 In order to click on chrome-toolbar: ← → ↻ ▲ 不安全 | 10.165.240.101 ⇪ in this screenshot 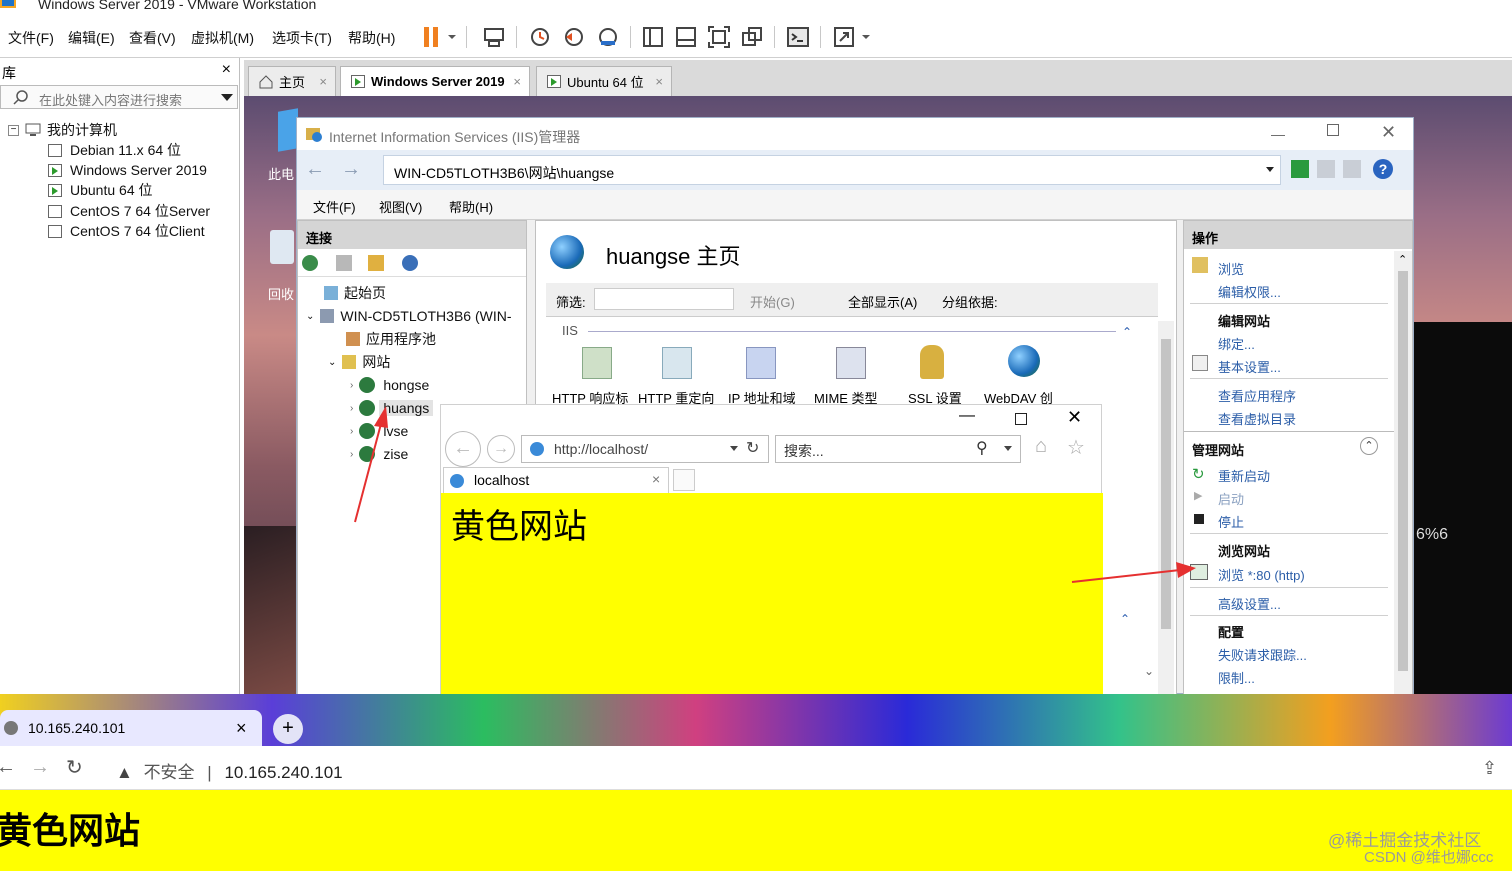, I will do `click(756, 768)`.